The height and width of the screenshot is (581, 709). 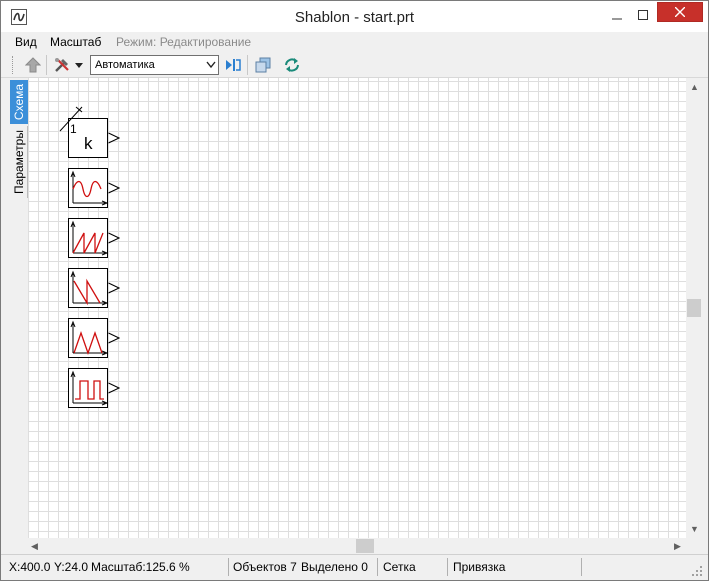 What do you see at coordinates (334, 567) in the screenshot?
I see `status-selected-count: Выделено 0` at bounding box center [334, 567].